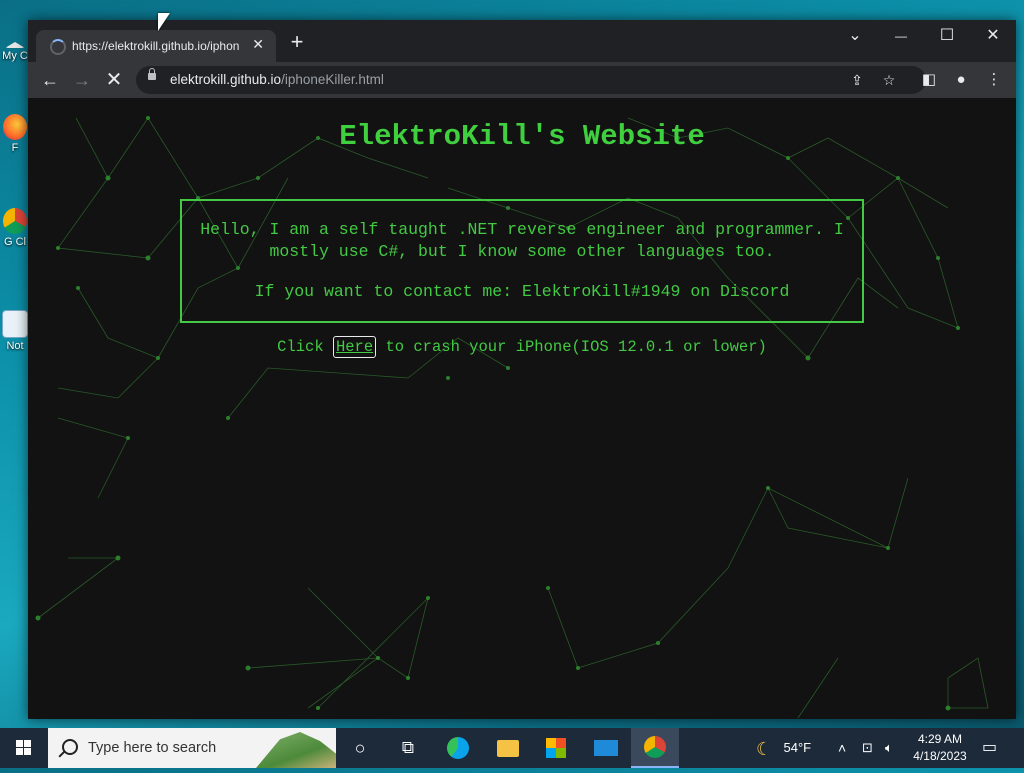  Describe the element at coordinates (901, 36) in the screenshot. I see `minimize-button: —` at that location.